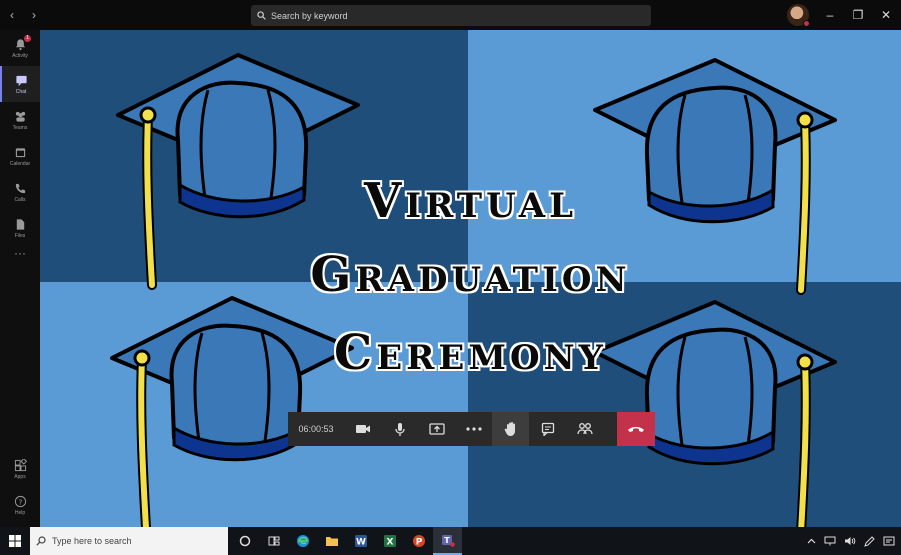  What do you see at coordinates (20, 464) in the screenshot?
I see `apps-icon` at bounding box center [20, 464].